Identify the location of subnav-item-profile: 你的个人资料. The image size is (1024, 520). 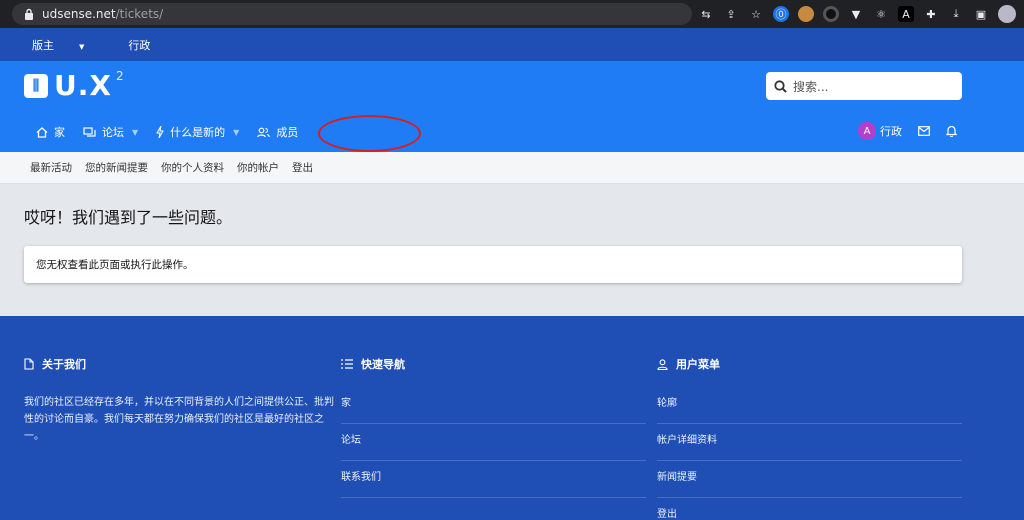
(192, 167).